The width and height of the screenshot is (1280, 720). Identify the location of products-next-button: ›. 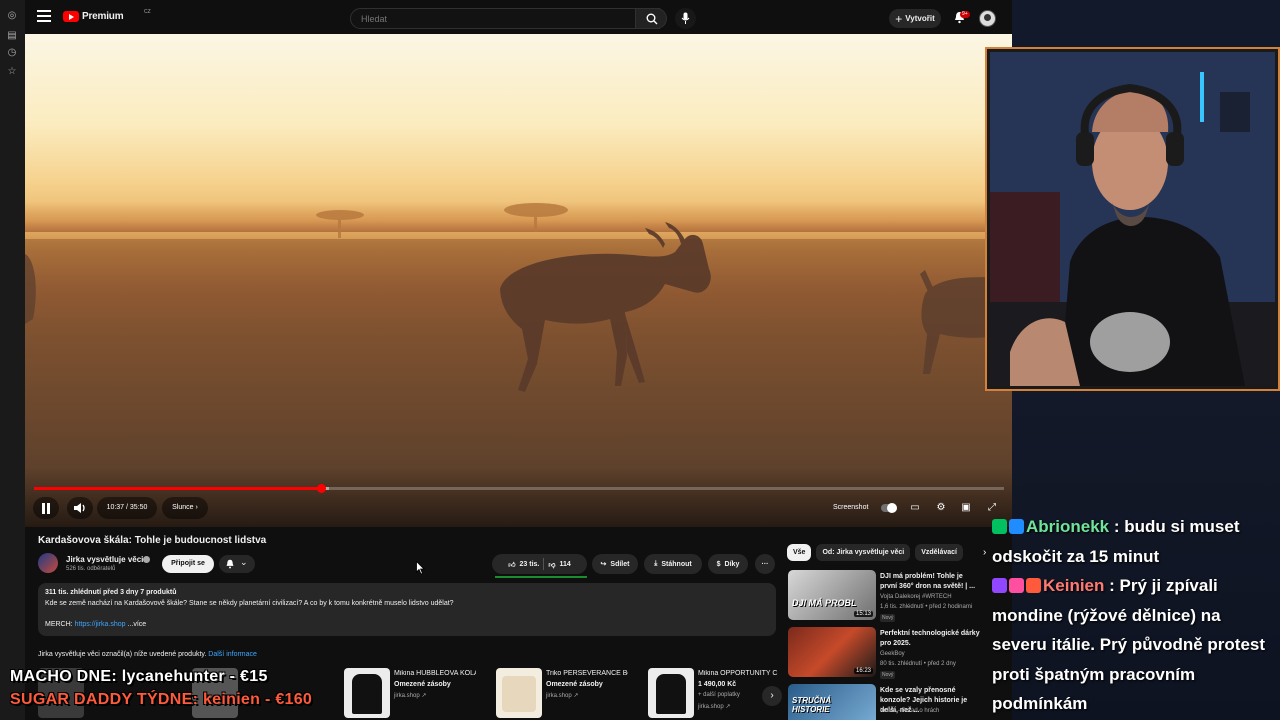
(772, 696).